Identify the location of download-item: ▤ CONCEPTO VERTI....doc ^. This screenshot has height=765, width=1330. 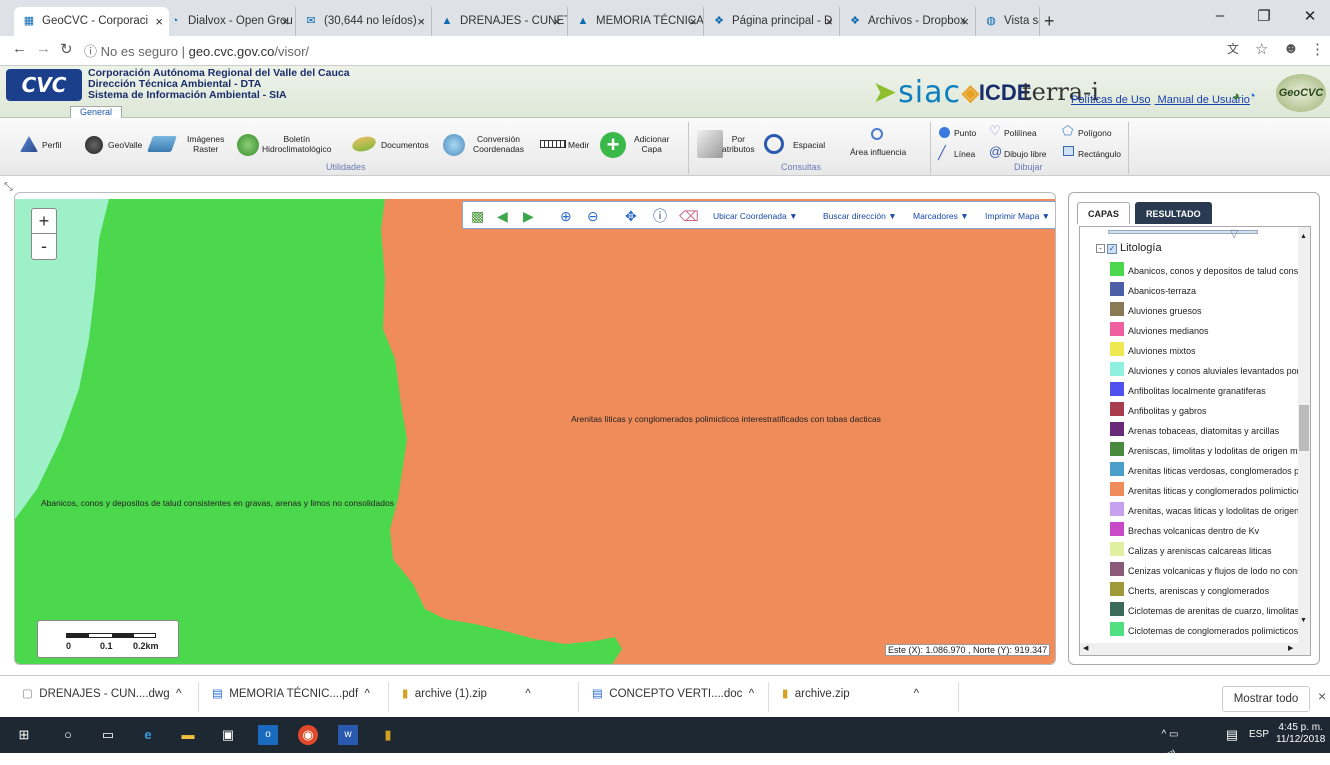
(673, 693).